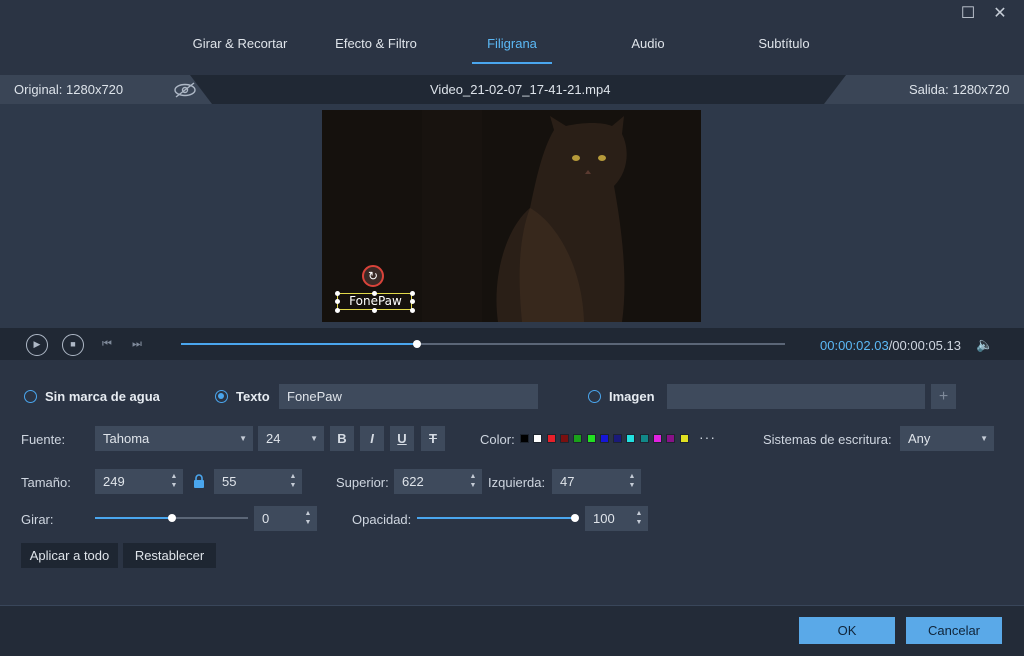 This screenshot has height=656, width=1024. Describe the element at coordinates (947, 438) in the screenshot. I see `writing-system-select: Any ▼` at that location.